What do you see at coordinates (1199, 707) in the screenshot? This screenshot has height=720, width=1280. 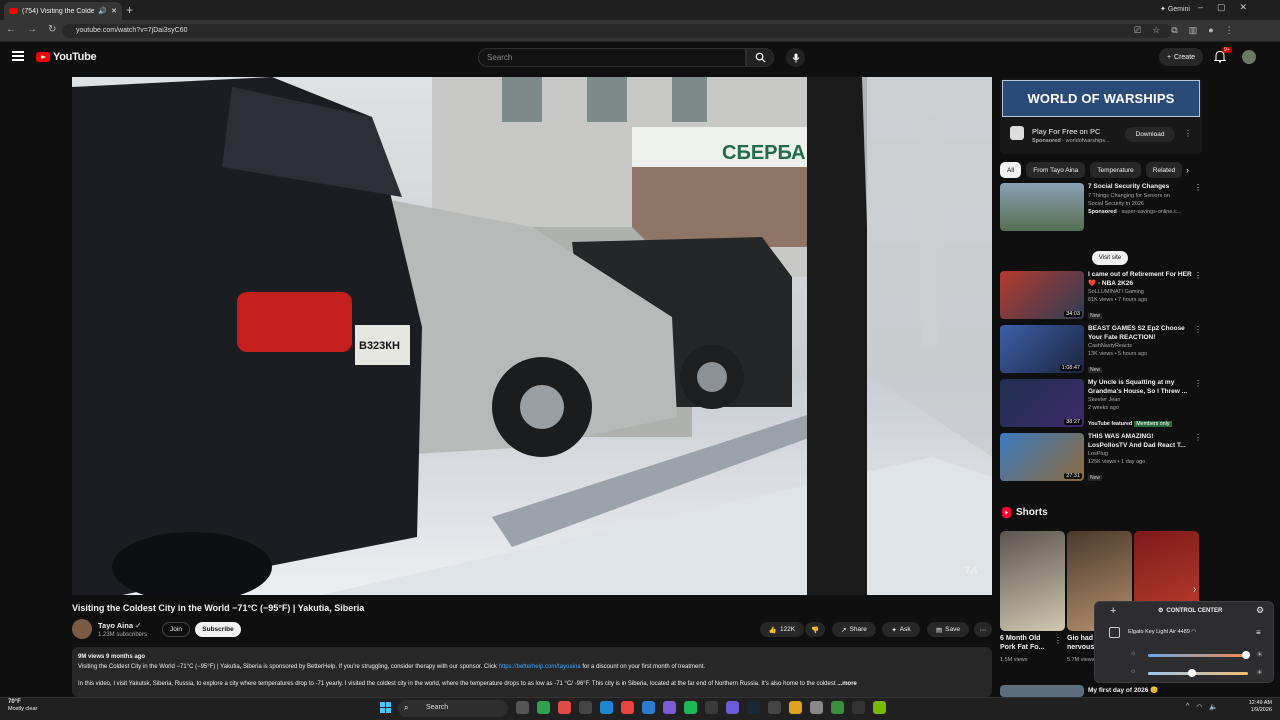 I see `network-icon: ◠` at bounding box center [1199, 707].